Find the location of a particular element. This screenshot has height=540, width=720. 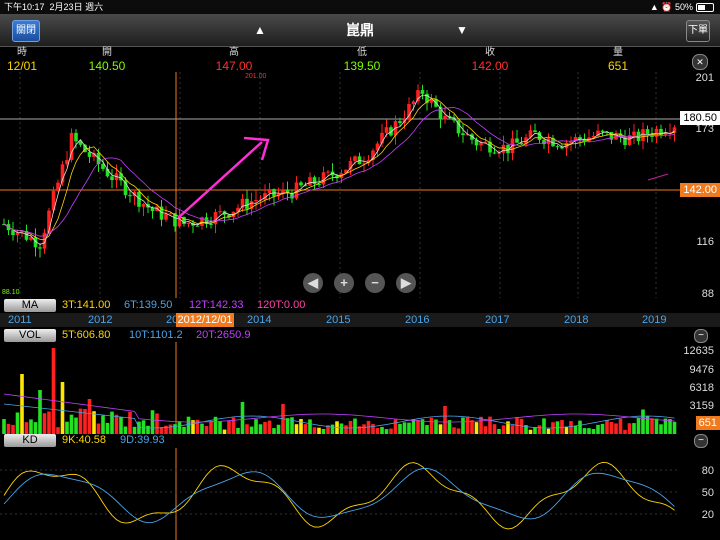

status-bar: 下午10:17 2月23日 週六 ▲ ⏰ 50% is located at coordinates (360, 7).